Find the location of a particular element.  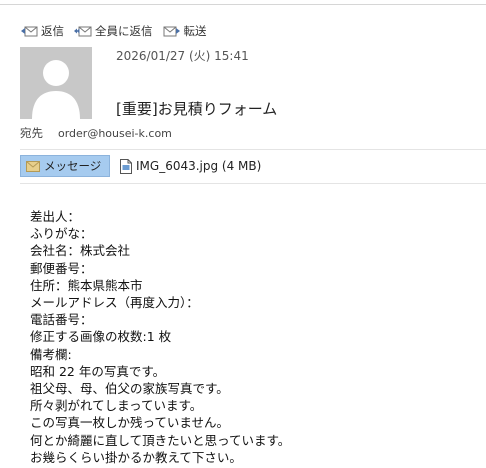

person-icon is located at coordinates (56, 83).